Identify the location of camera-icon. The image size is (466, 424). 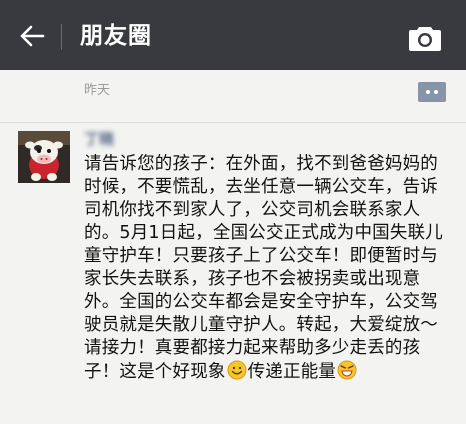
(425, 38).